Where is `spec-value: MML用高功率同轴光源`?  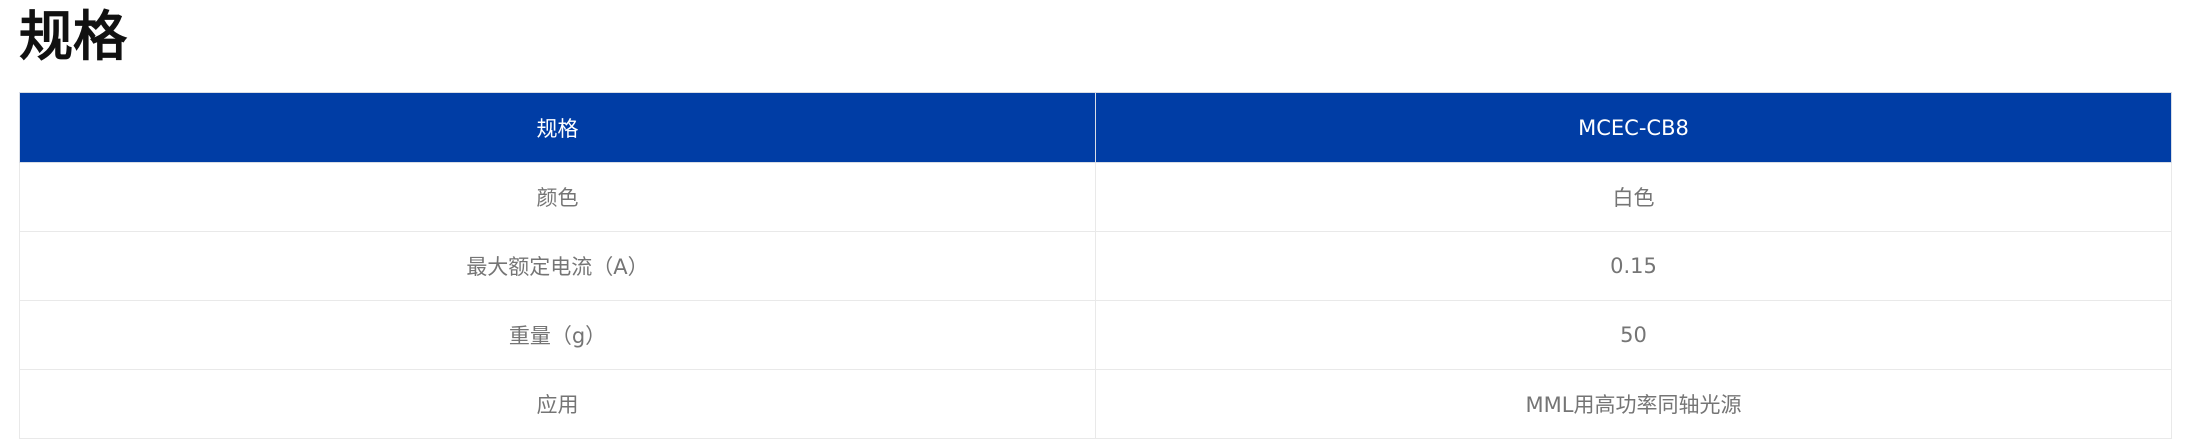 spec-value: MML用高功率同轴光源 is located at coordinates (1633, 404).